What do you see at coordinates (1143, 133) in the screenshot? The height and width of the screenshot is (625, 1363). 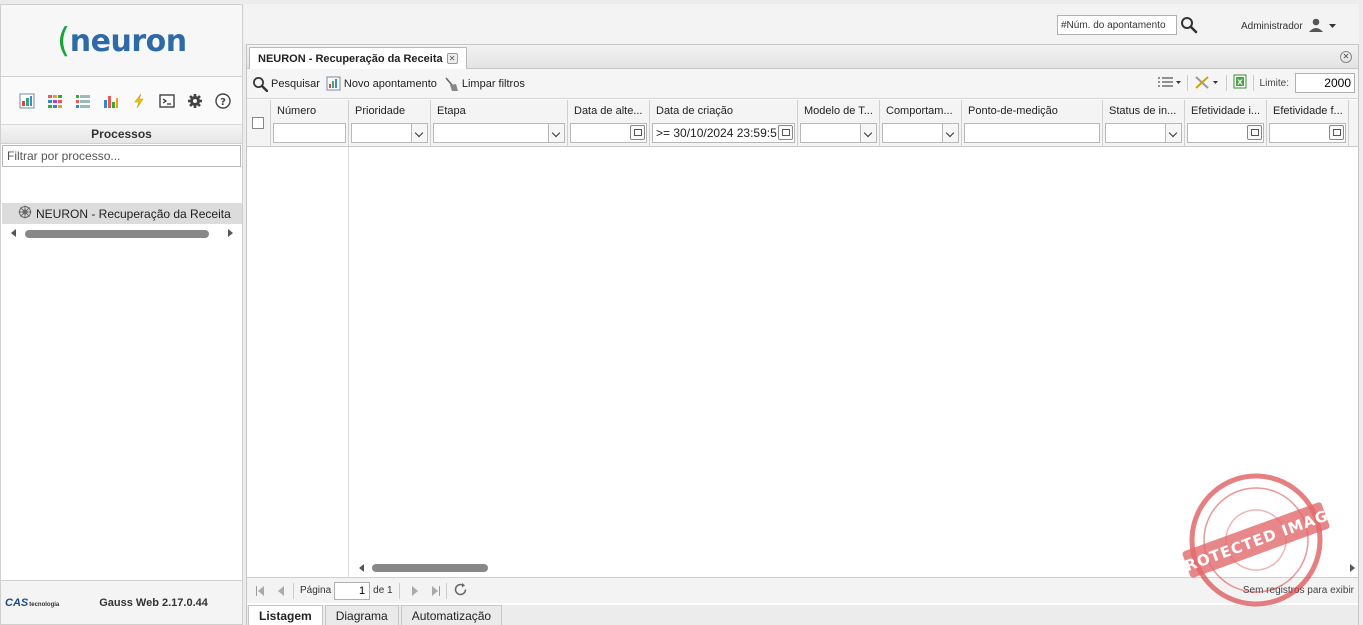 I see `filter-status-select` at bounding box center [1143, 133].